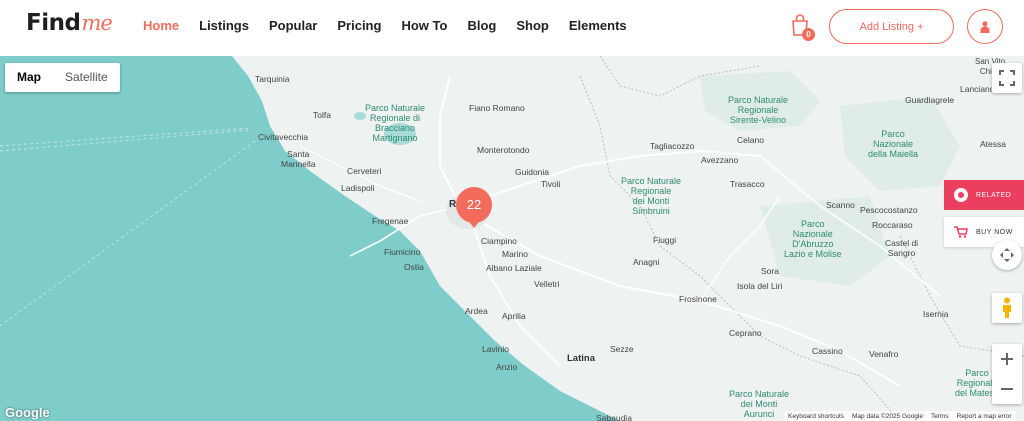  I want to click on map-type-control: Map Satellite, so click(62, 77).